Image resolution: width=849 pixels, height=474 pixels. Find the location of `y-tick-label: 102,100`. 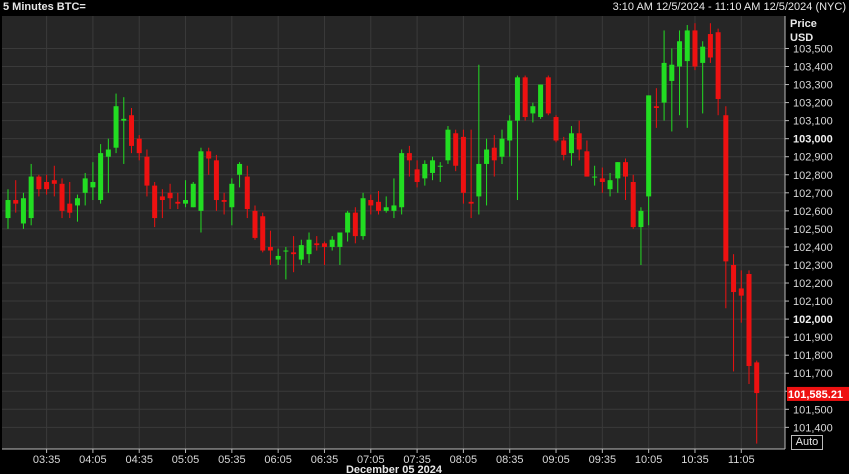

y-tick-label: 102,100 is located at coordinates (813, 302).